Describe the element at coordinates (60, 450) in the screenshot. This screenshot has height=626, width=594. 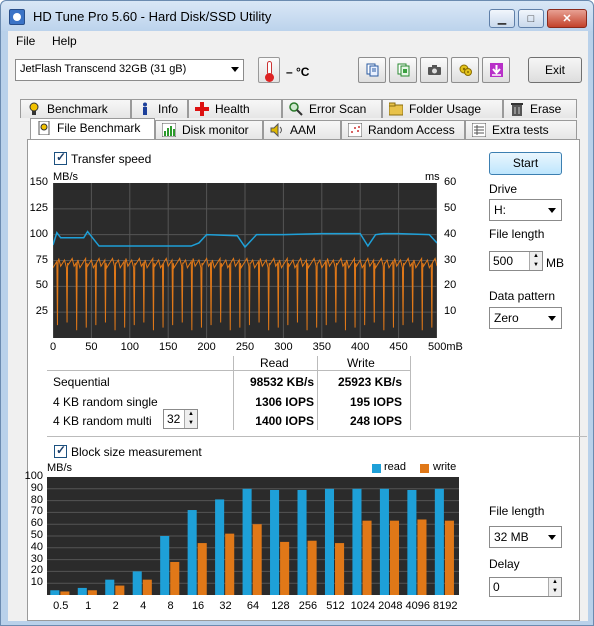
I see `block-size-checkbox` at that location.